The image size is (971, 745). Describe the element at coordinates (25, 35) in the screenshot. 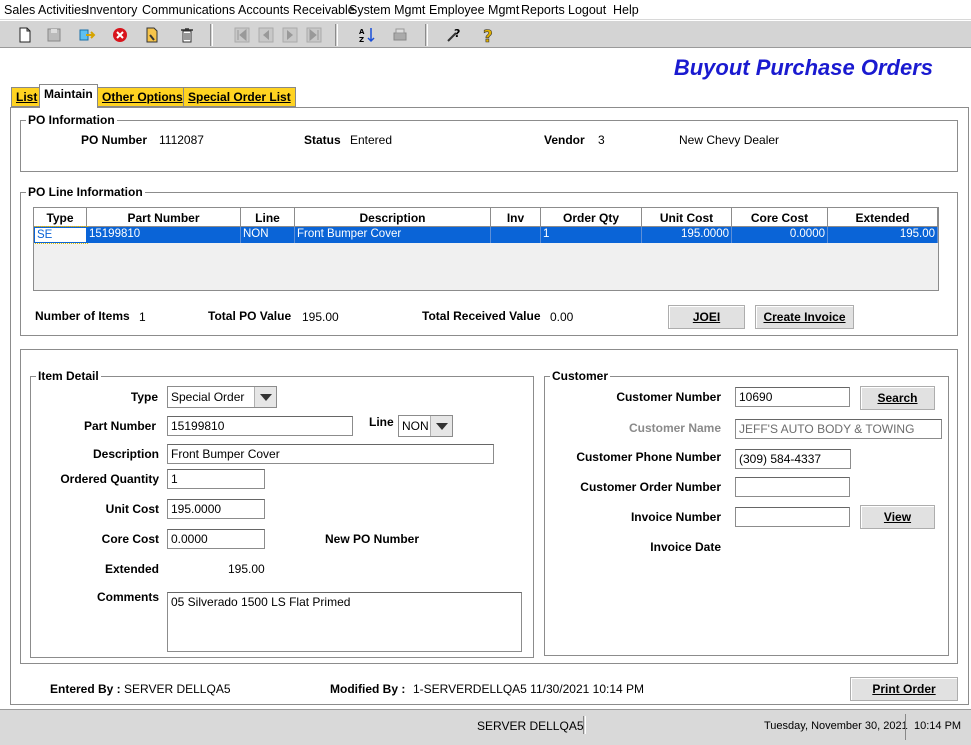

I see `new-document-icon` at that location.